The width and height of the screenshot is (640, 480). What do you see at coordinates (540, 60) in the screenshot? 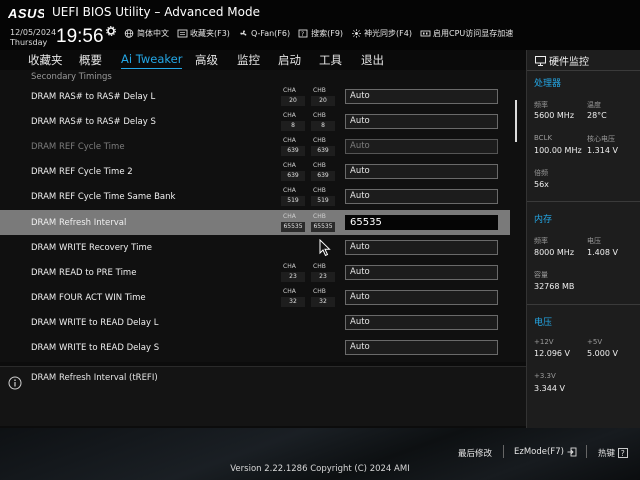
I see `monitor-icon` at bounding box center [540, 60].